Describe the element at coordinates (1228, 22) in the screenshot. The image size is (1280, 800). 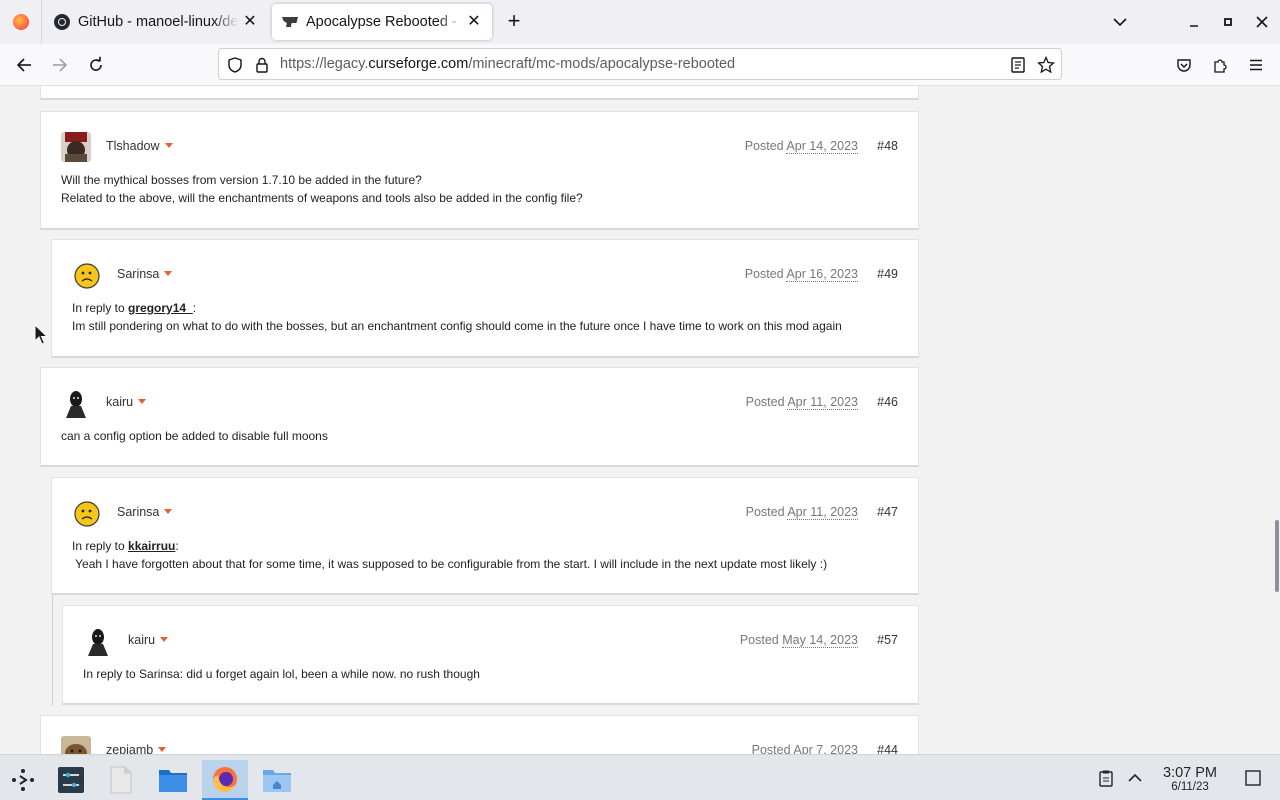
I see `maximize-button` at that location.